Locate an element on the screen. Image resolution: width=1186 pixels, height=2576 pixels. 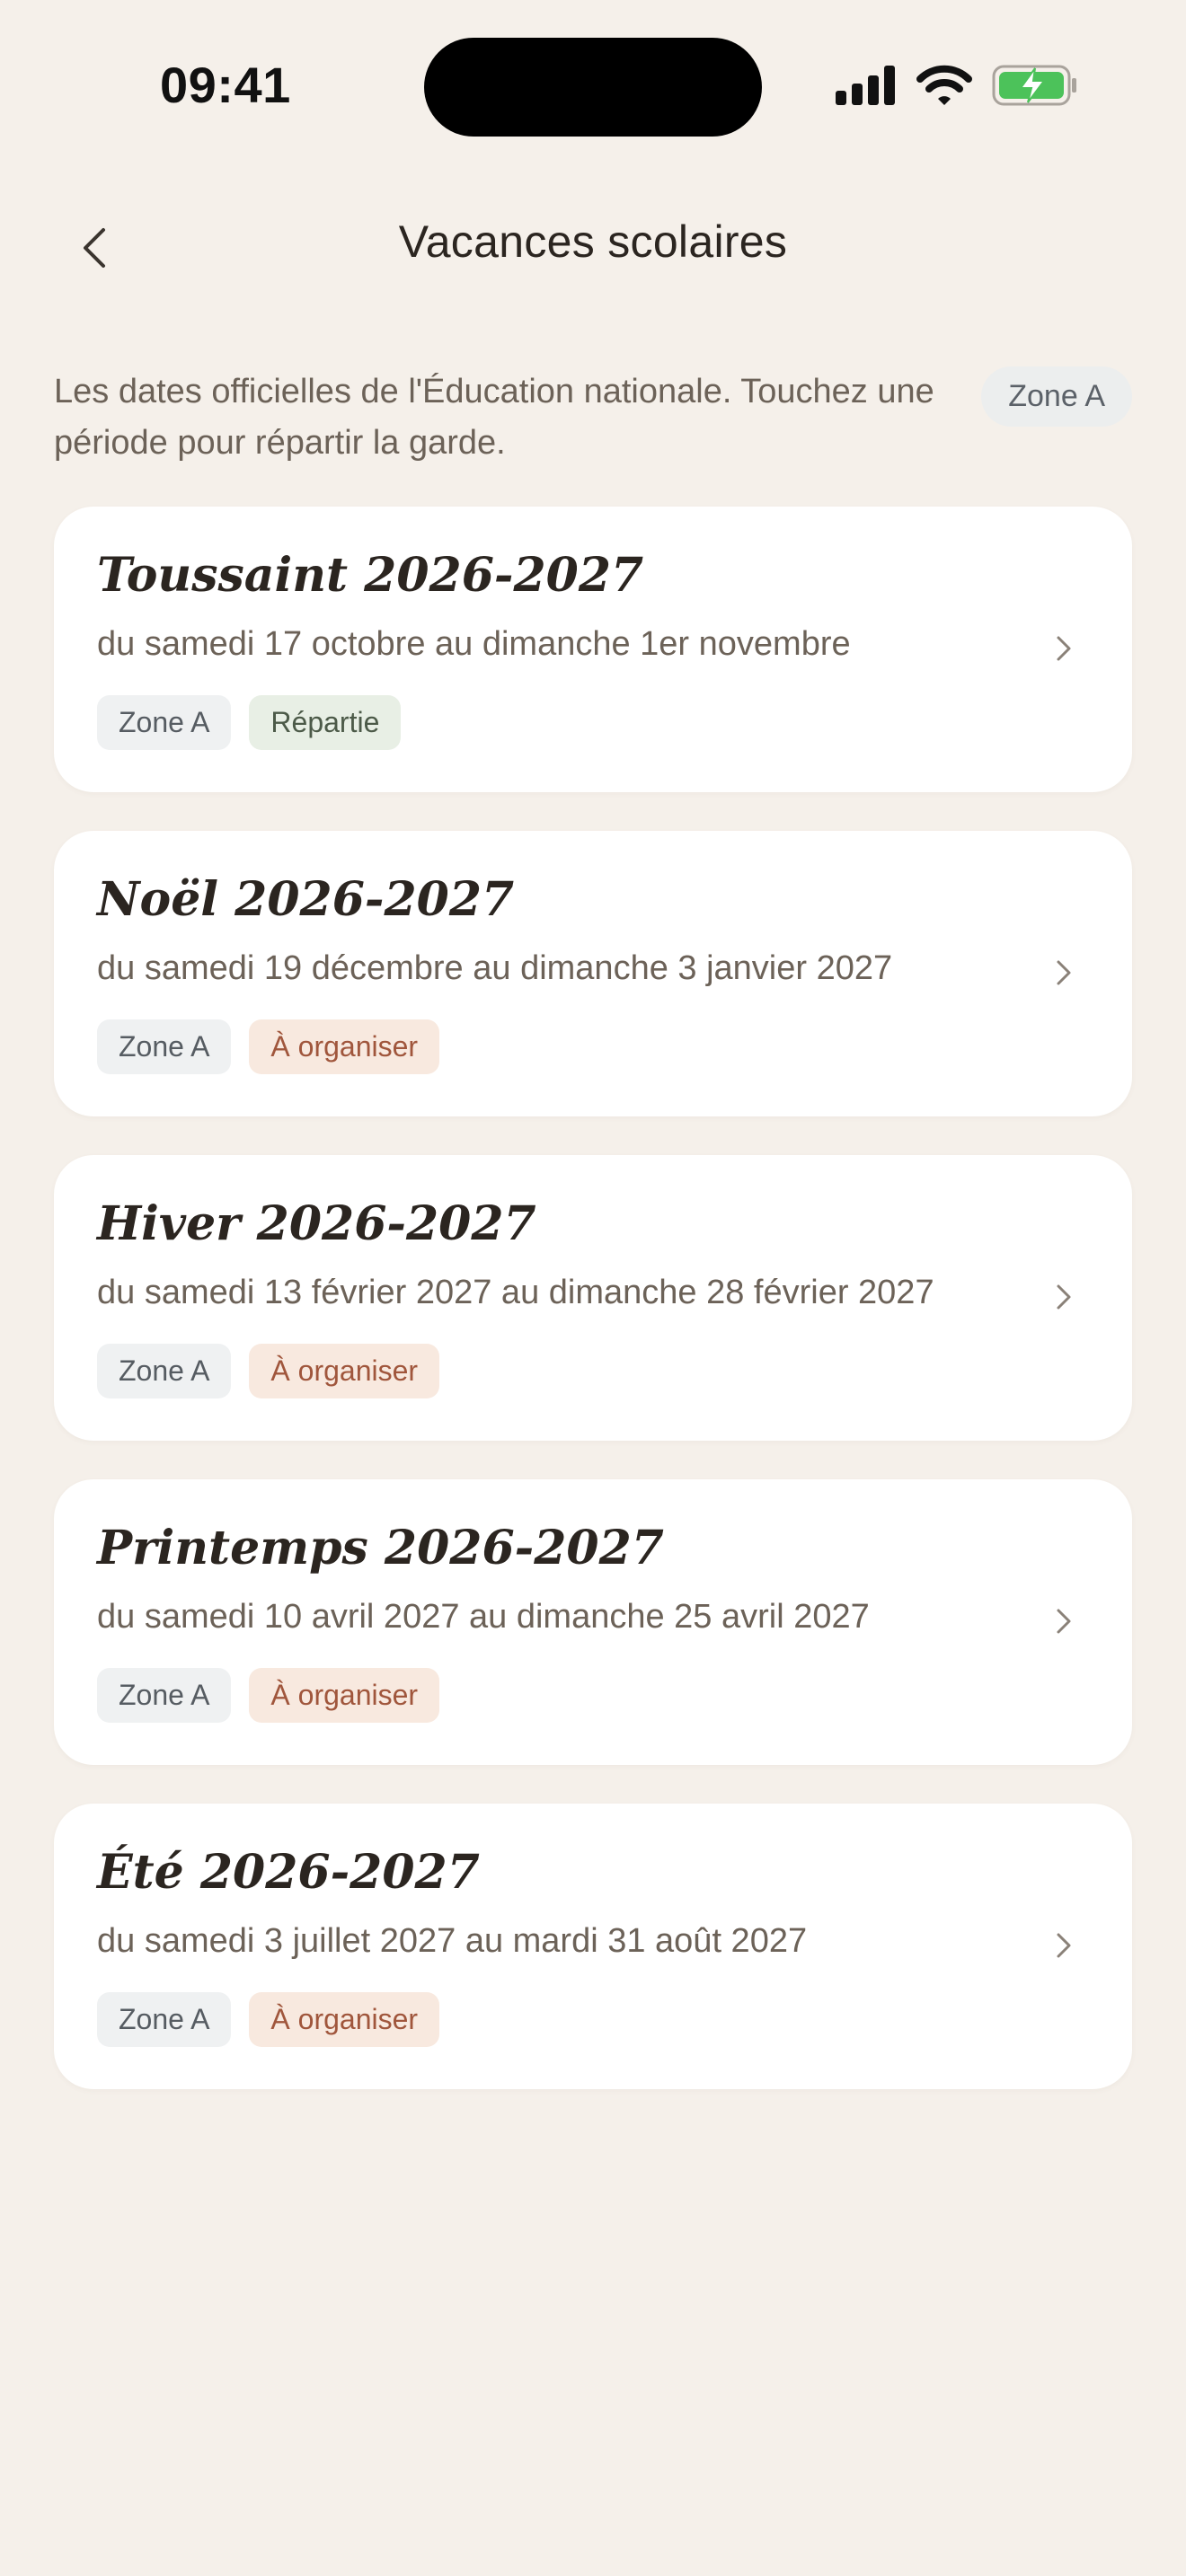
period-tags: Zone A Répartie is located at coordinates (249, 722).